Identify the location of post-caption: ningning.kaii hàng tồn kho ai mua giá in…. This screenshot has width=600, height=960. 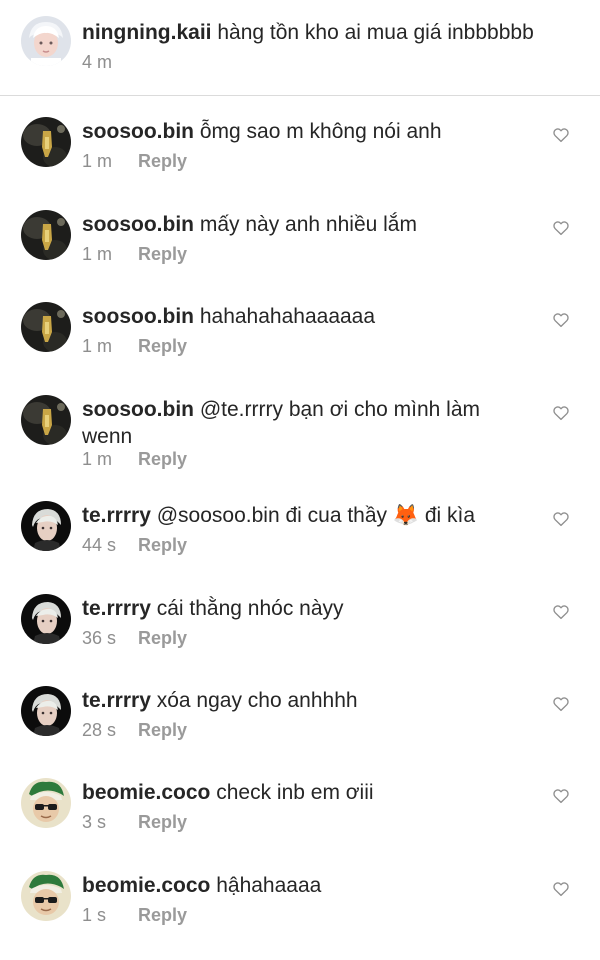
(300, 48).